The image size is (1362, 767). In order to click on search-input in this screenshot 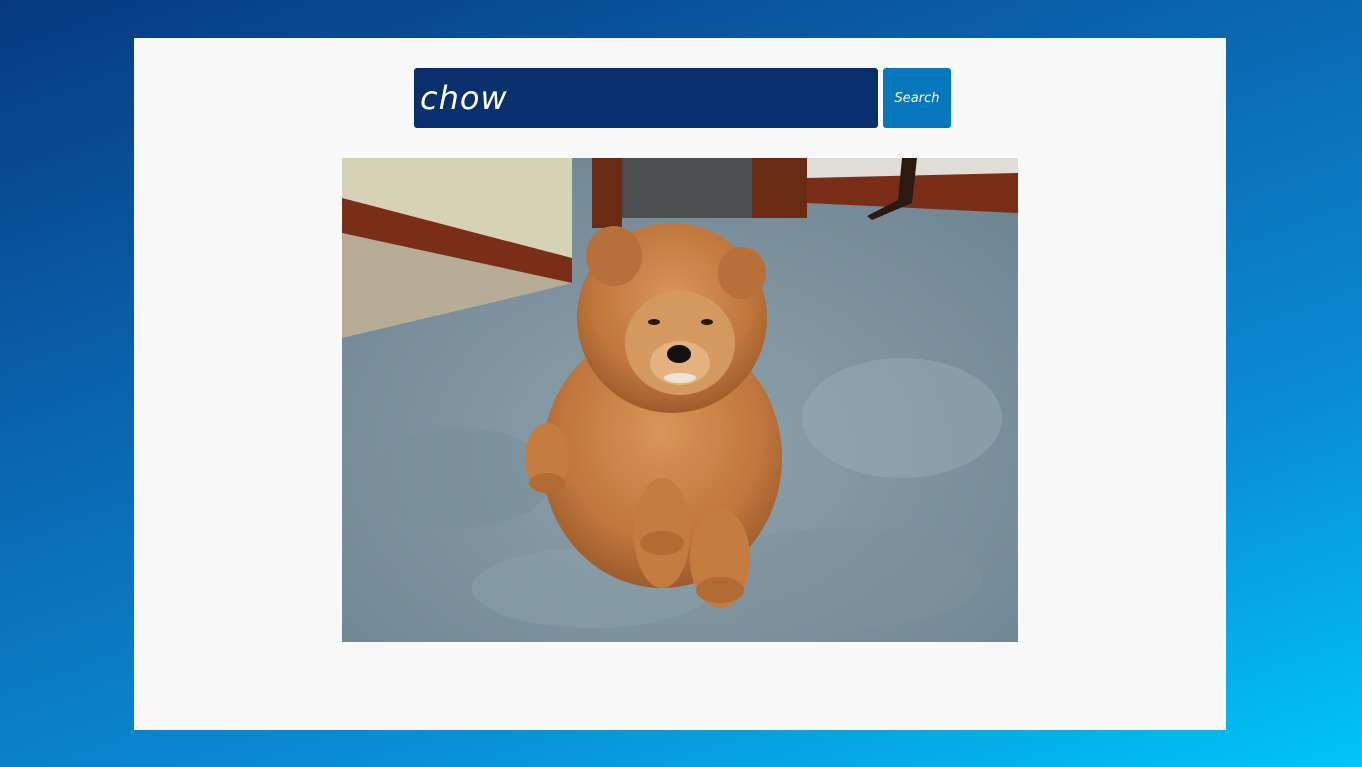, I will do `click(646, 98)`.